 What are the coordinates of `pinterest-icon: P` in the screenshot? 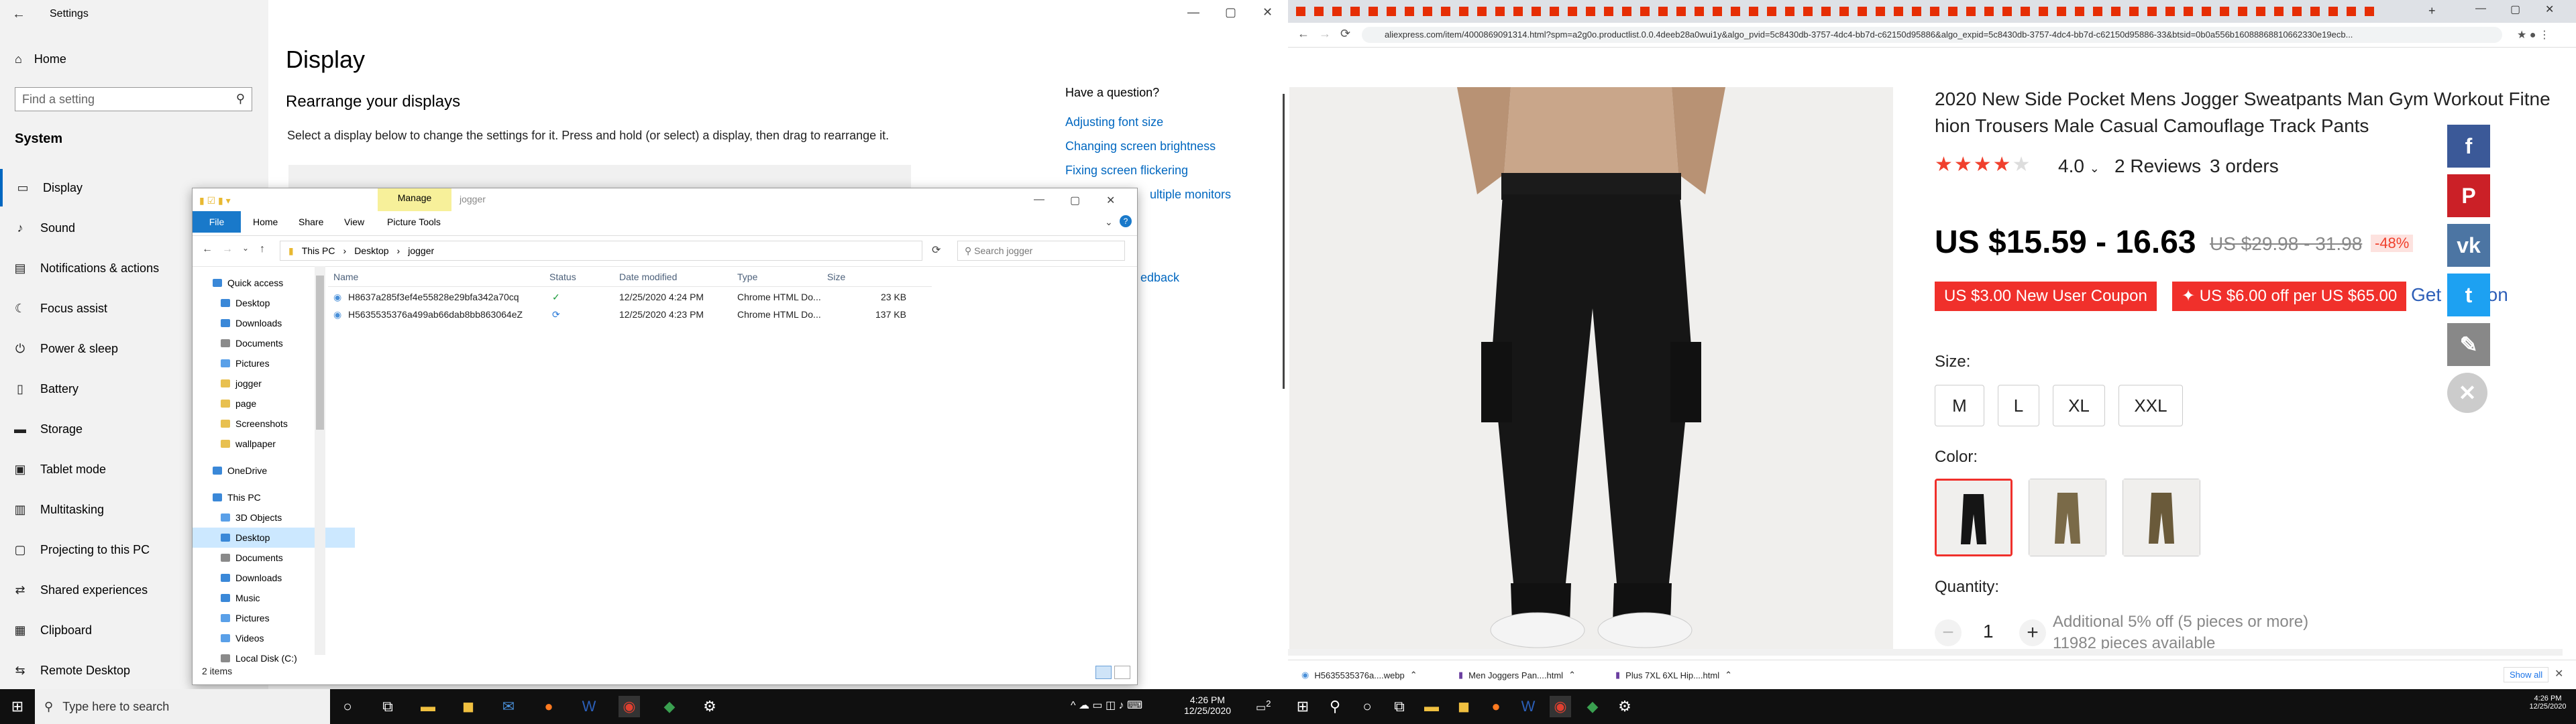 It's located at (2468, 195).